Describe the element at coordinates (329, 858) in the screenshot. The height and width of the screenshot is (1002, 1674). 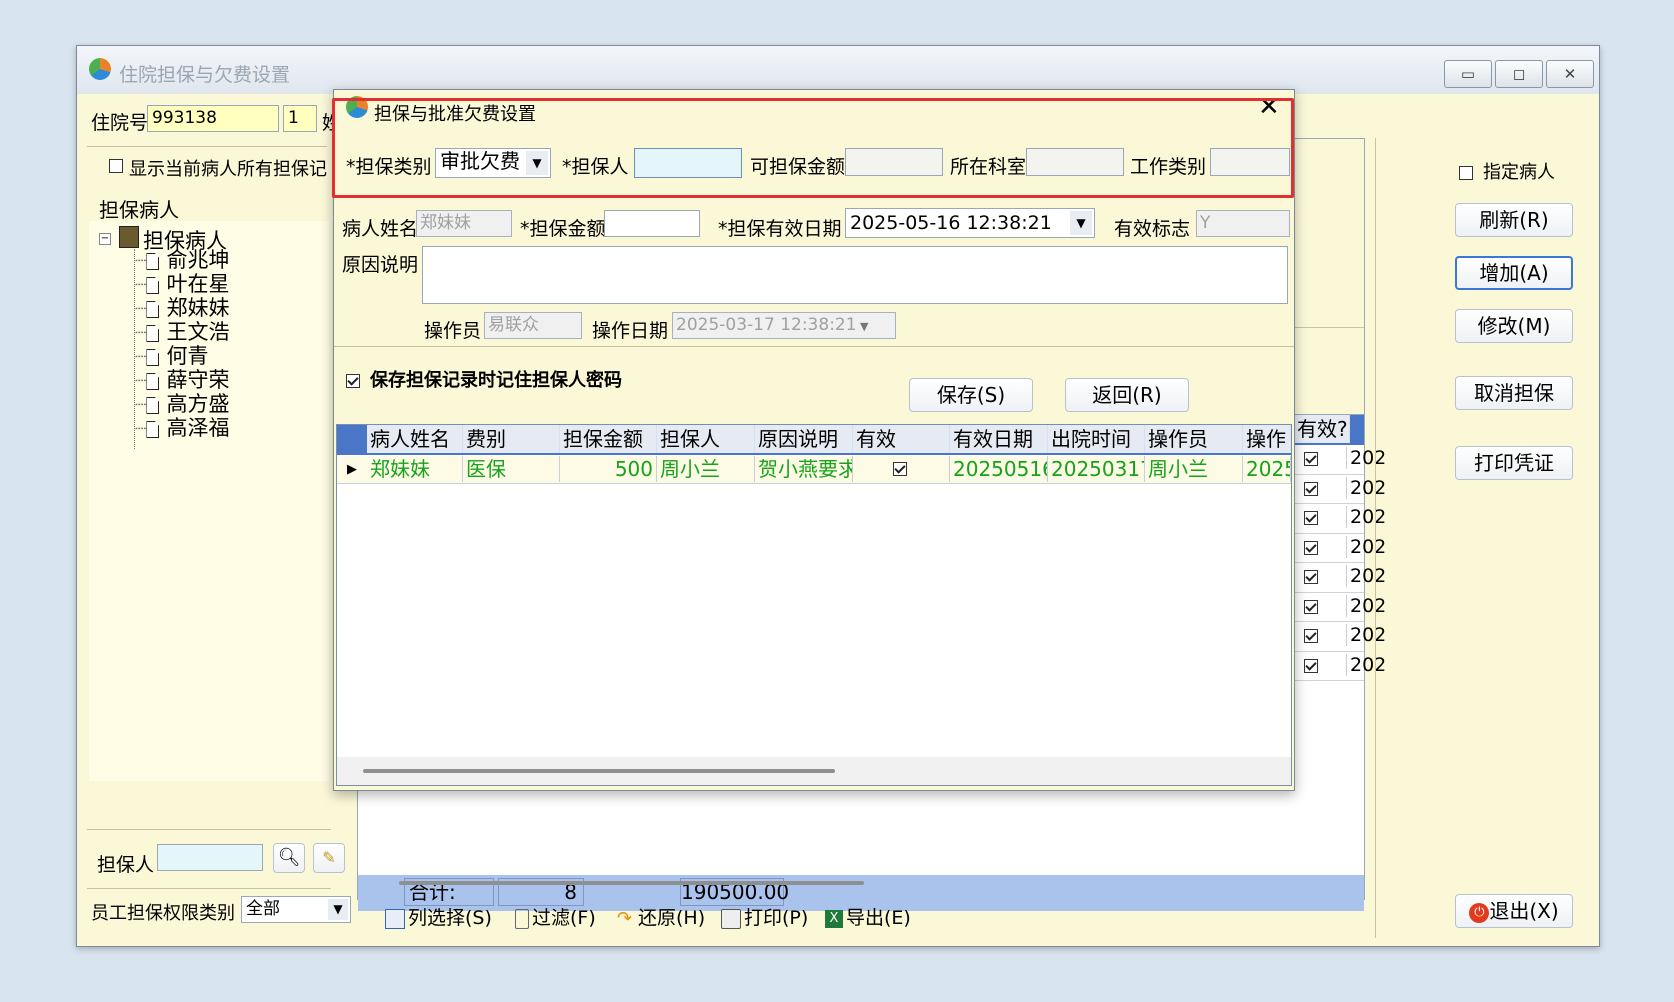
I see `clear-button: ✎` at that location.